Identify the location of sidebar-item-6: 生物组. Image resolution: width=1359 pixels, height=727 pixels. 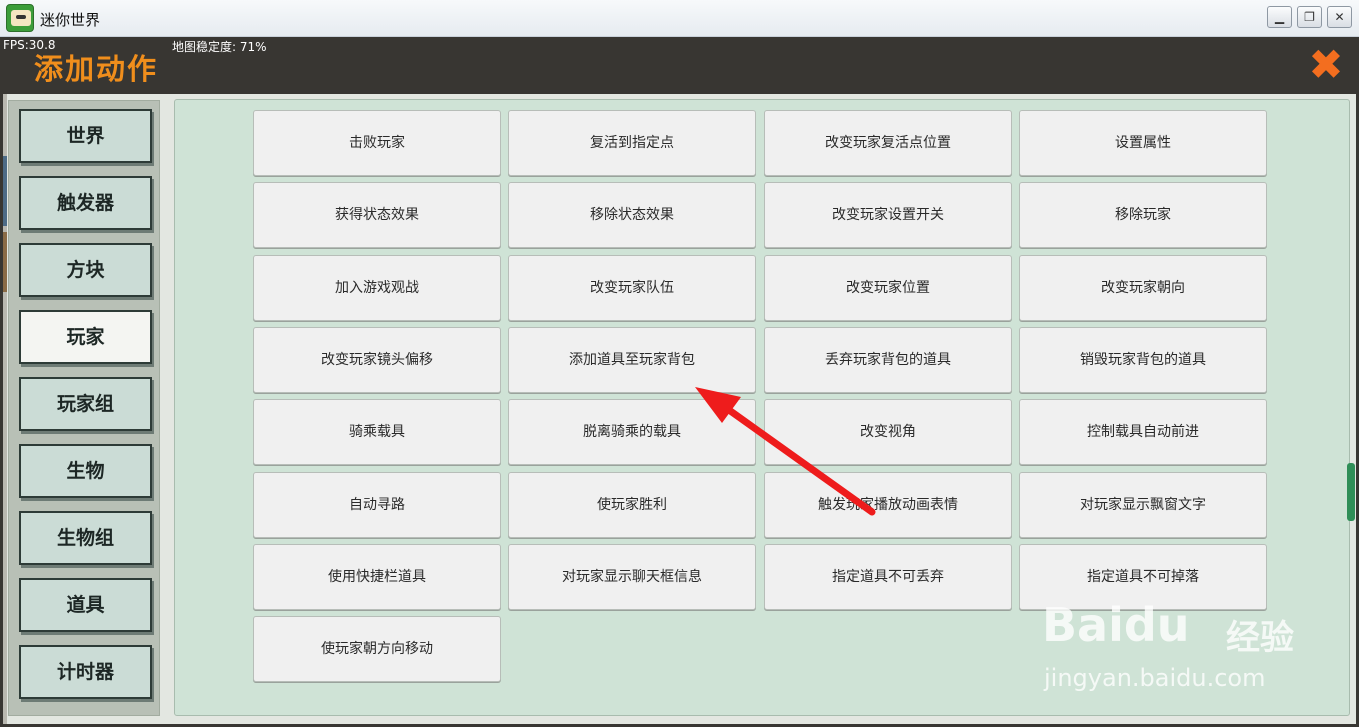
(85, 538).